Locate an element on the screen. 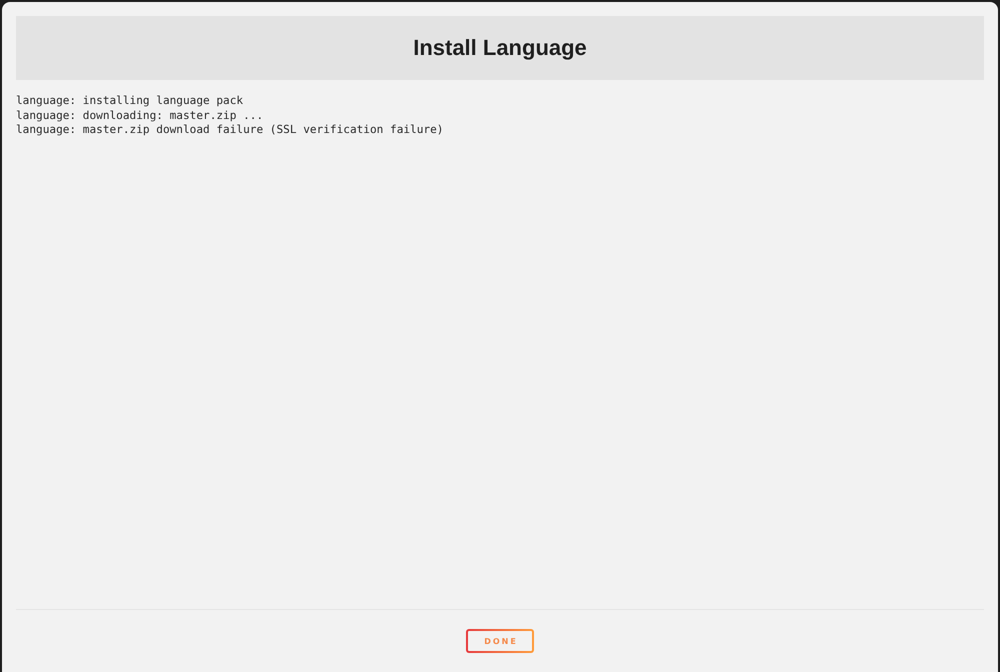 The width and height of the screenshot is (1000, 672). log-line: language: installing language pack is located at coordinates (130, 101).